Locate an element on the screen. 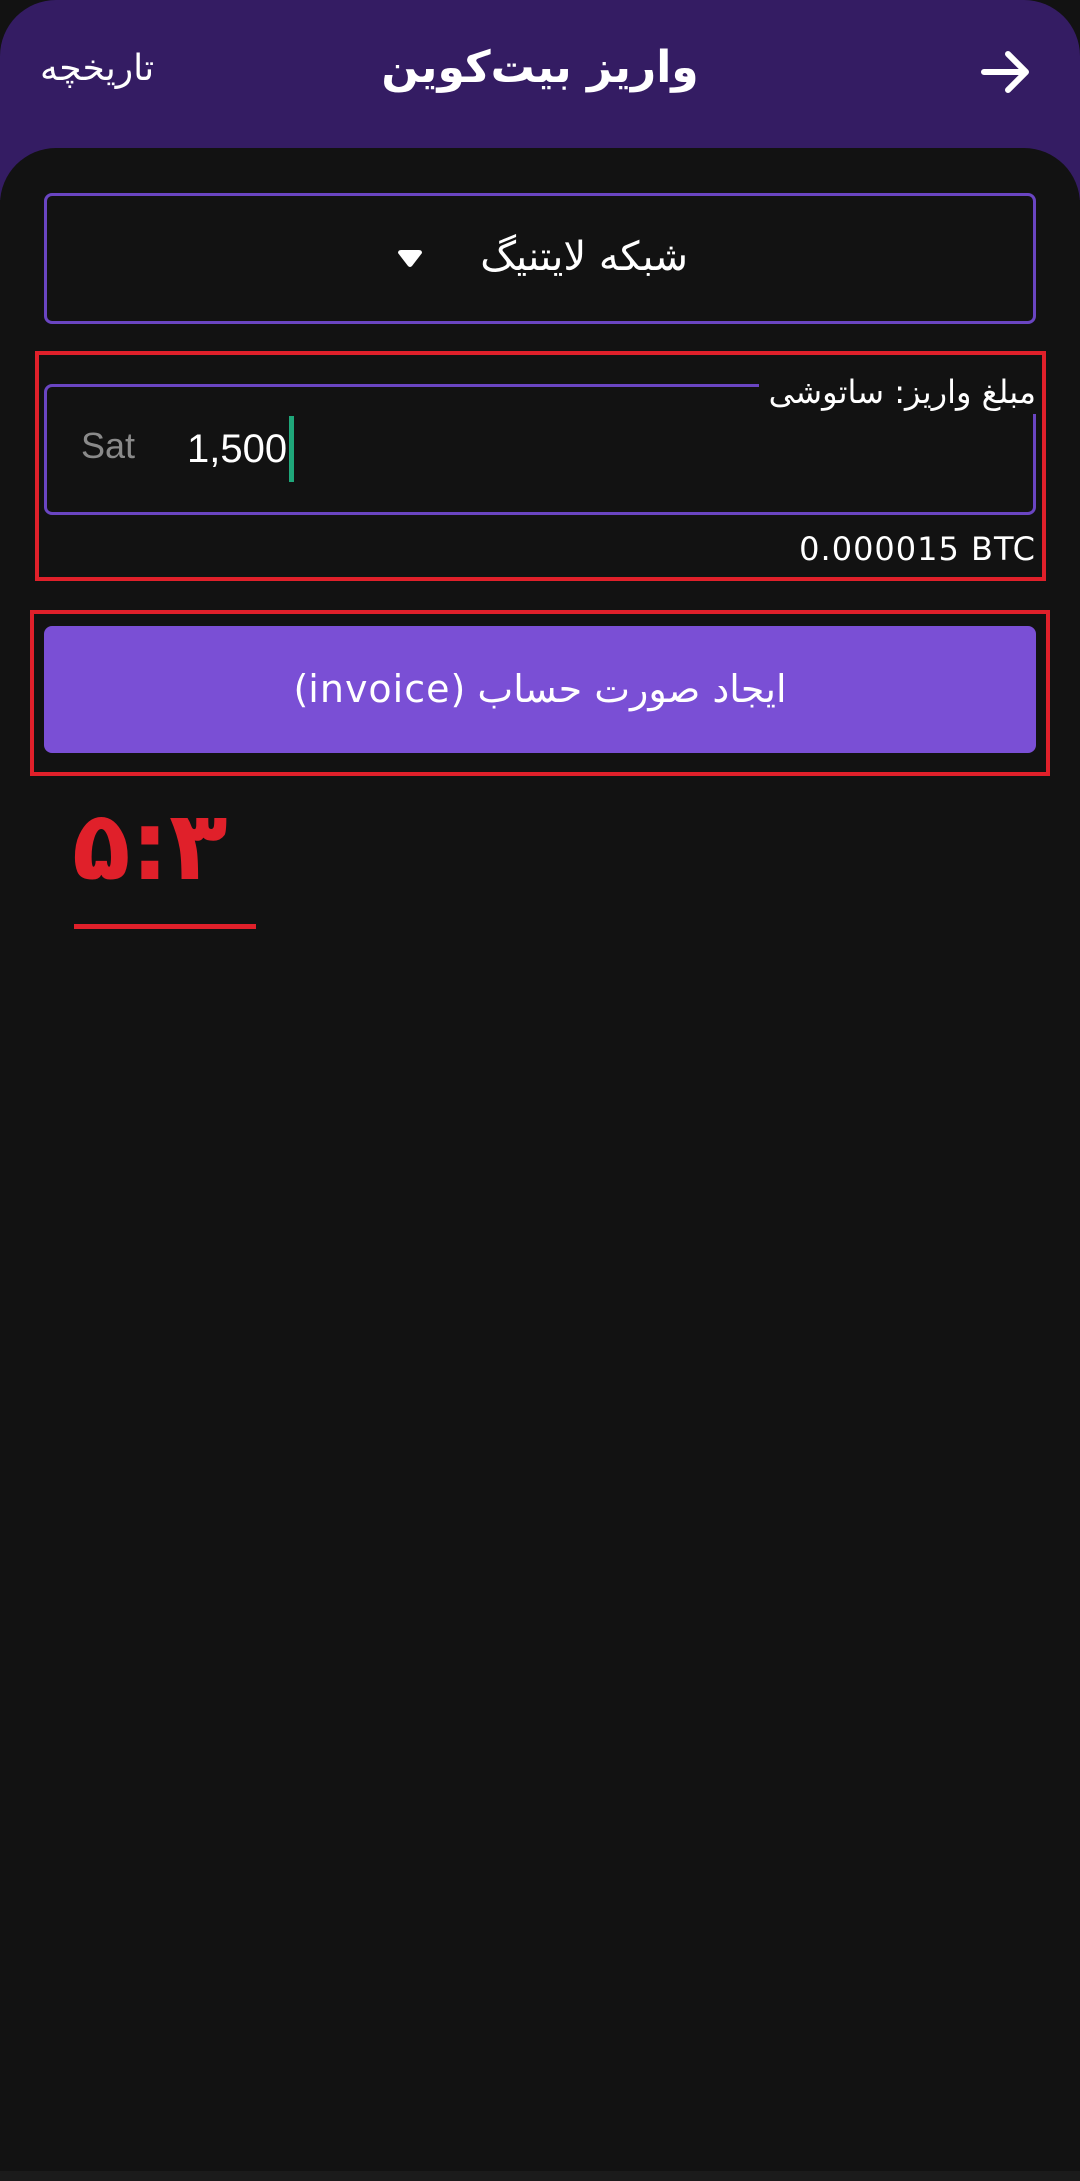  annotation-underline is located at coordinates (165, 926).